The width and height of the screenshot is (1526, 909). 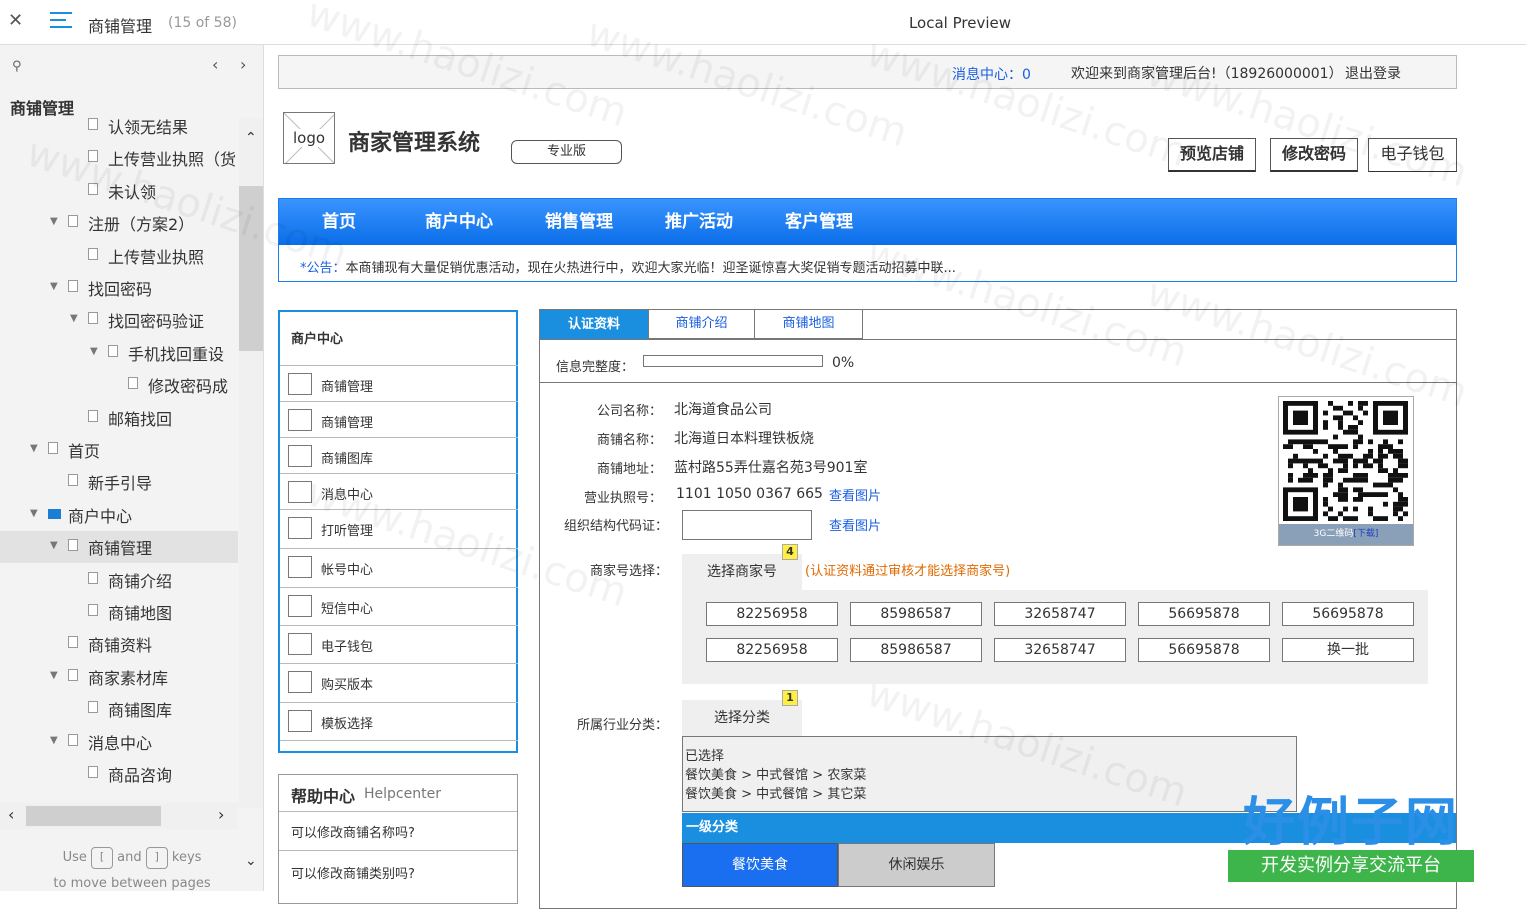 I want to click on vertical-scrollbar: ⌃ ⌄, so click(x=251, y=493).